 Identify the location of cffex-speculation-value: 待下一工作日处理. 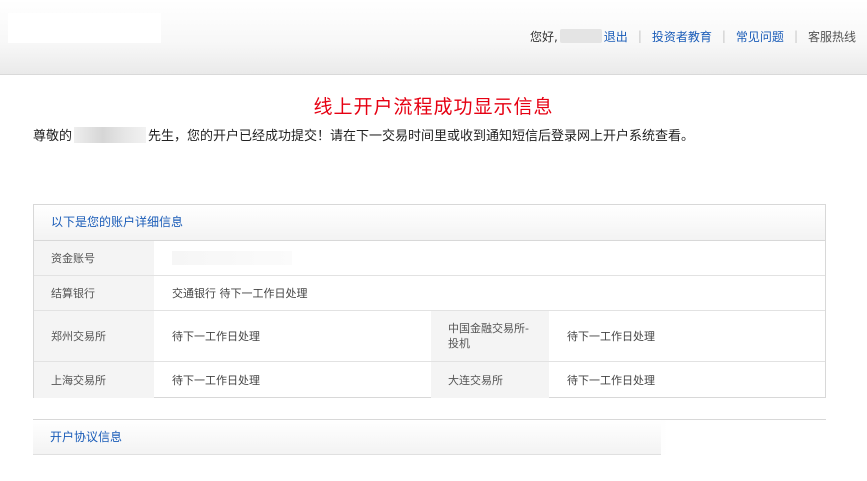
(611, 336).